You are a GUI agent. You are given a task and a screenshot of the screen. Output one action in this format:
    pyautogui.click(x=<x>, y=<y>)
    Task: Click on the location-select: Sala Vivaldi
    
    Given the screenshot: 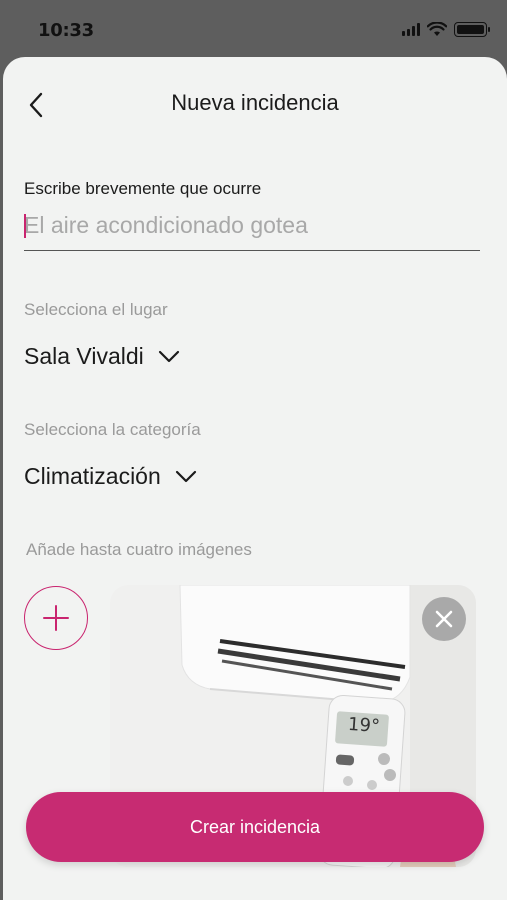 What is the action you would take?
    pyautogui.click(x=102, y=356)
    